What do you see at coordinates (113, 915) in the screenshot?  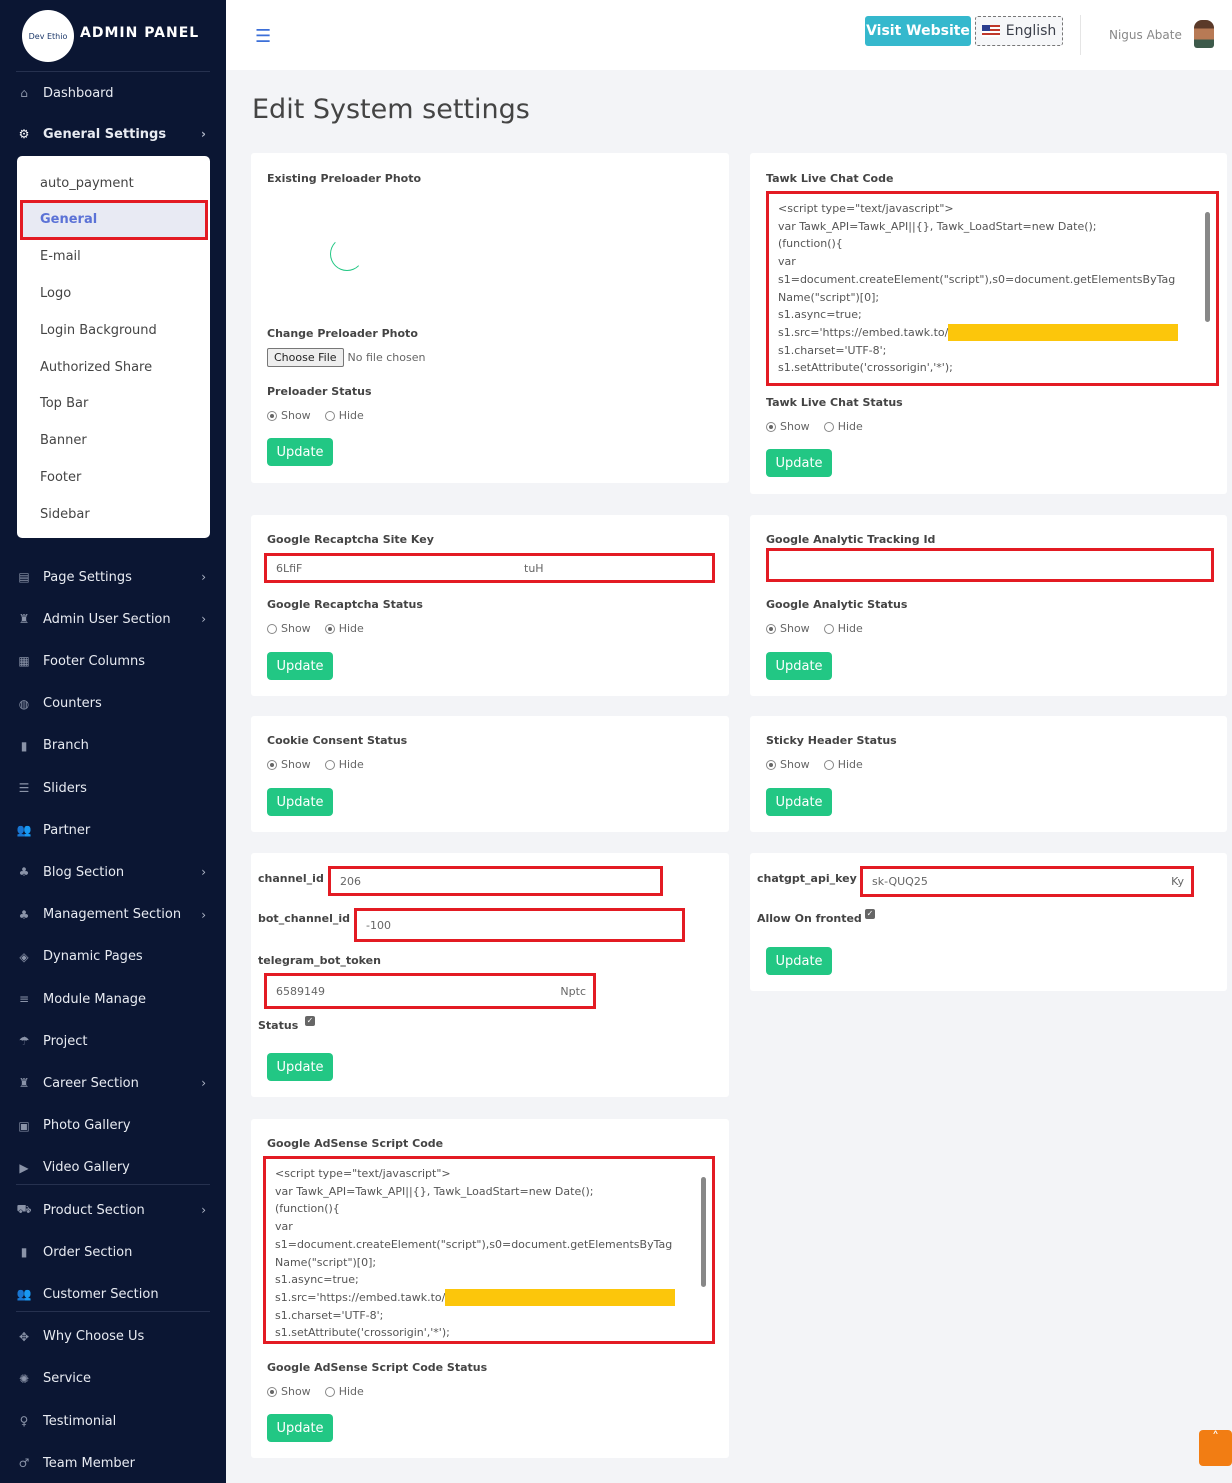 I see `sidebar-item: ♣ Management Section ›` at bounding box center [113, 915].